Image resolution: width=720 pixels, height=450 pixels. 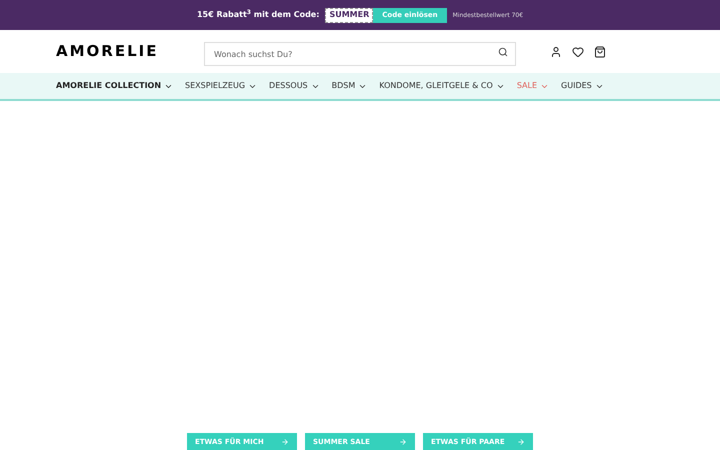 What do you see at coordinates (258, 15) in the screenshot?
I see `promo-text: 15€ Rabatt$^{3}$ mit dem Code:` at bounding box center [258, 15].